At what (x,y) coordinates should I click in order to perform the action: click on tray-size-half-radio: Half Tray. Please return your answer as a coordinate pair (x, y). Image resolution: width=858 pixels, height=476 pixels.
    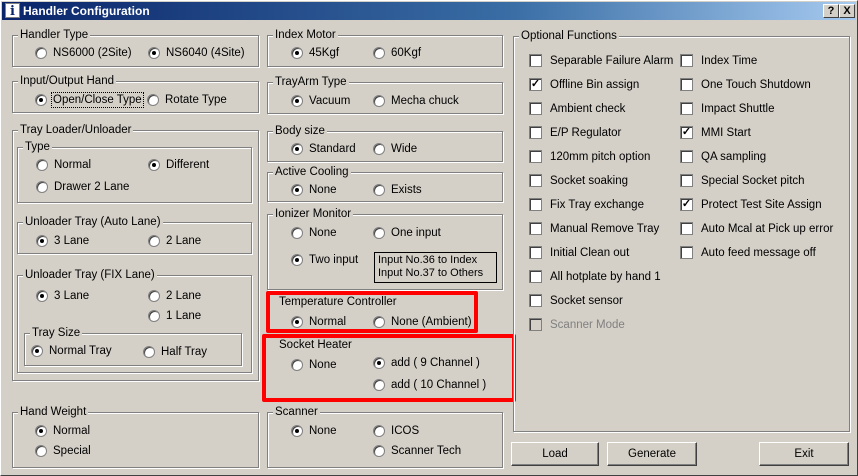
    Looking at the image, I should click on (175, 352).